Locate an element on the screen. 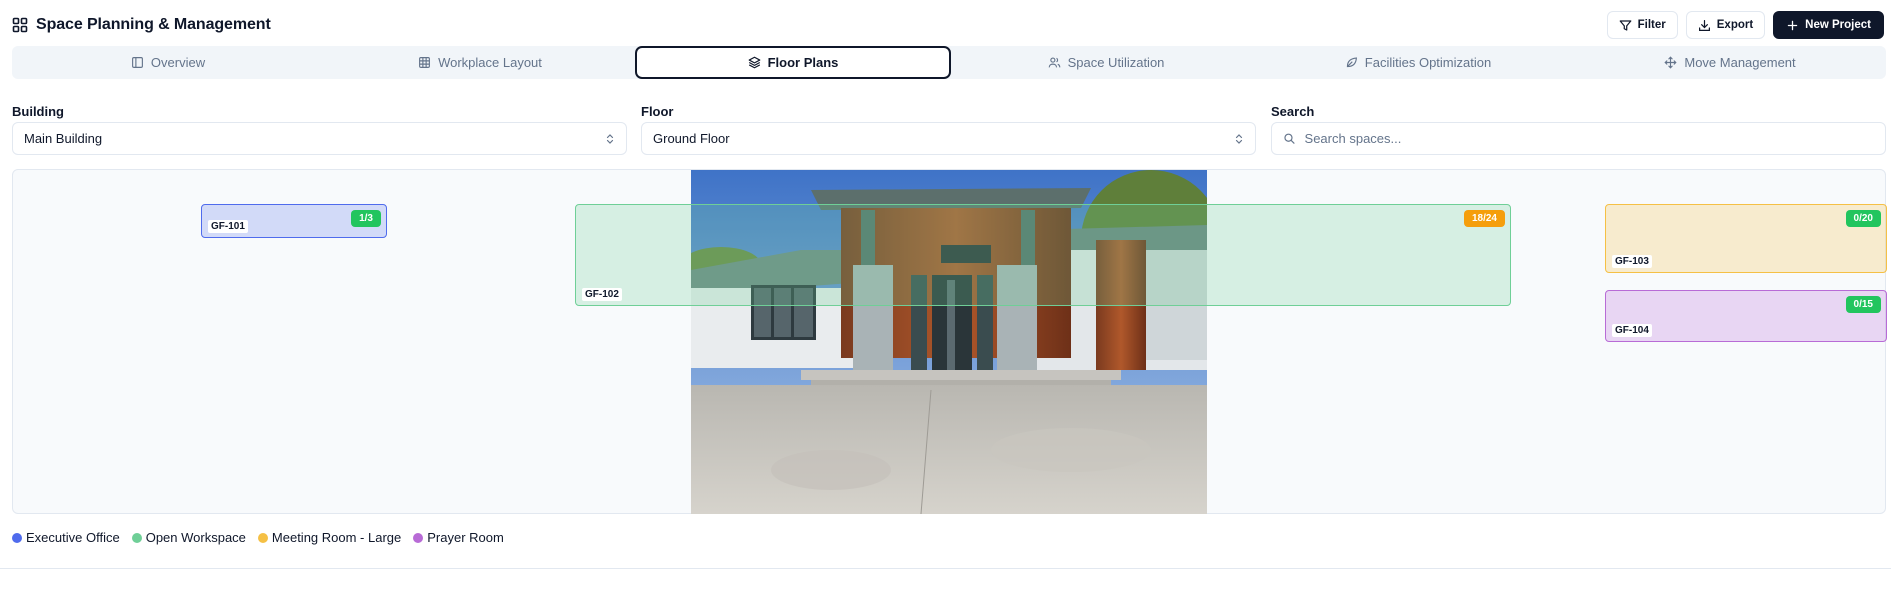 The height and width of the screenshot is (602, 1891). legend-label: Prayer Room is located at coordinates (465, 537).